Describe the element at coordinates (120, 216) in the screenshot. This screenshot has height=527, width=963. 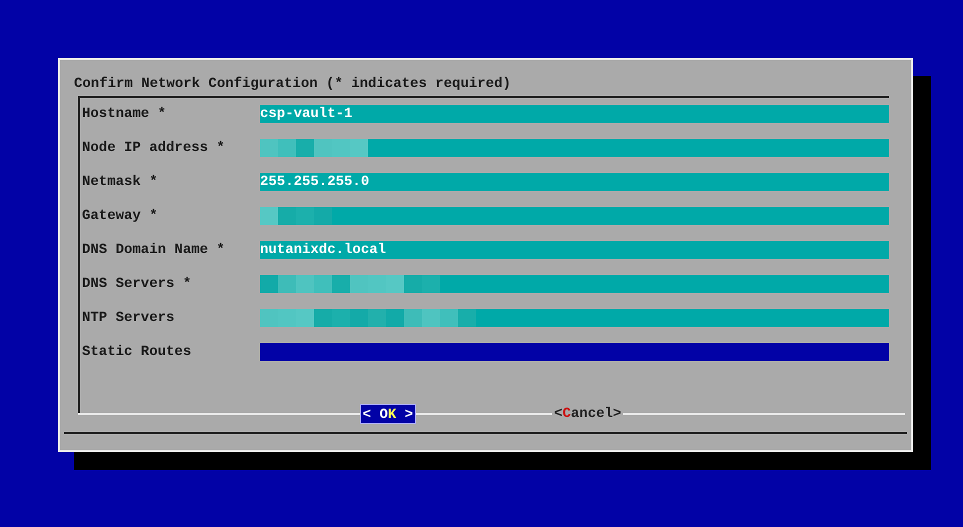
I see `field-label: Gateway *` at that location.